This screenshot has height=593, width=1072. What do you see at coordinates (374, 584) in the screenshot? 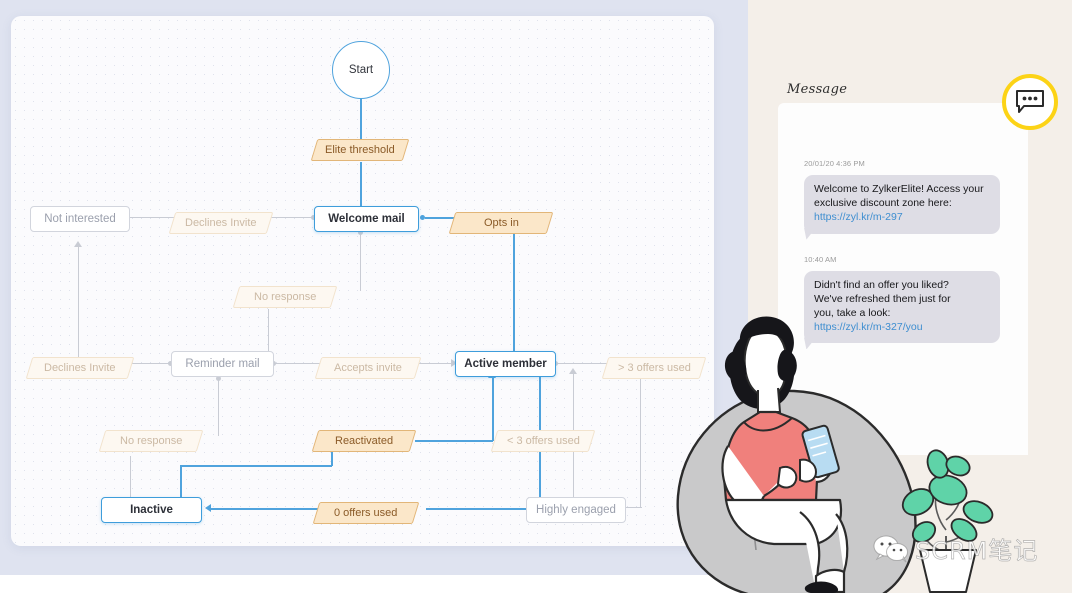
I see `bottom-white-strip` at bounding box center [374, 584].